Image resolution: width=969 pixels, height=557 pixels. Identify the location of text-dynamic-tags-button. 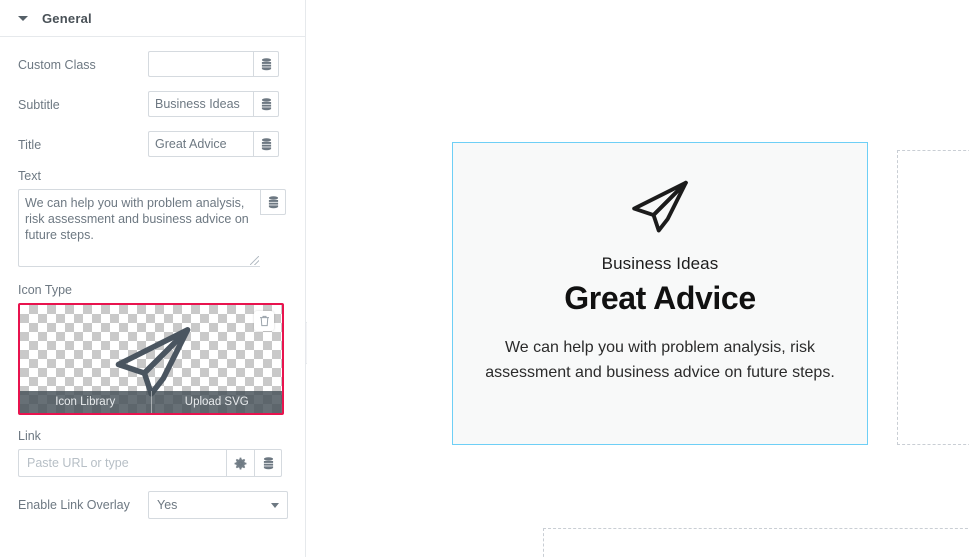
(273, 202).